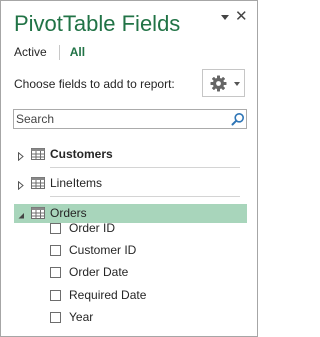 The height and width of the screenshot is (337, 320). I want to click on pane-title: PivotTable Fields, so click(97, 23).